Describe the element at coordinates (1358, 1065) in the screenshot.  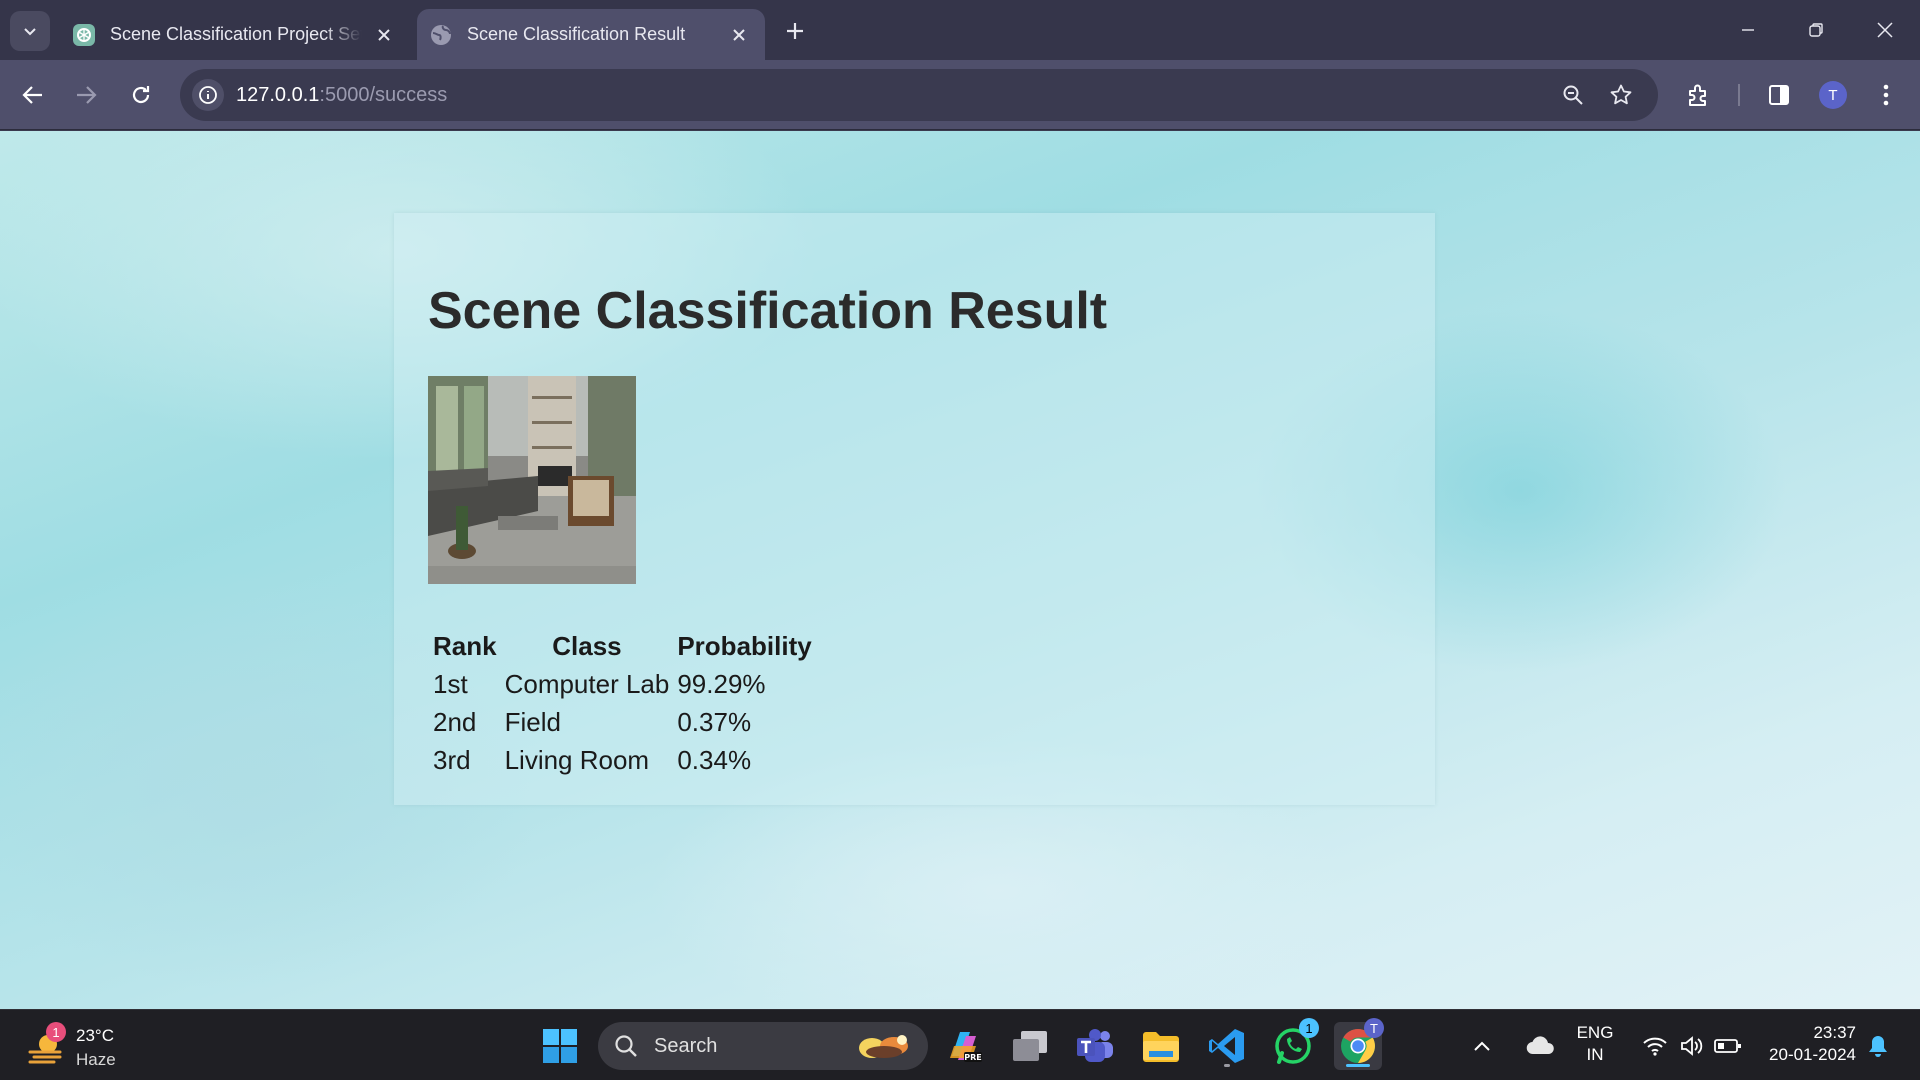
I see `active-indicator` at that location.